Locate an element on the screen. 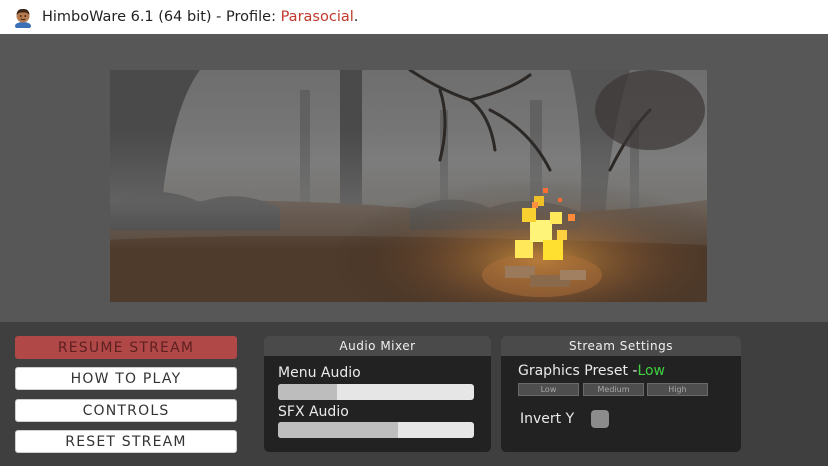  invert-y-label: Invert Y is located at coordinates (547, 419).